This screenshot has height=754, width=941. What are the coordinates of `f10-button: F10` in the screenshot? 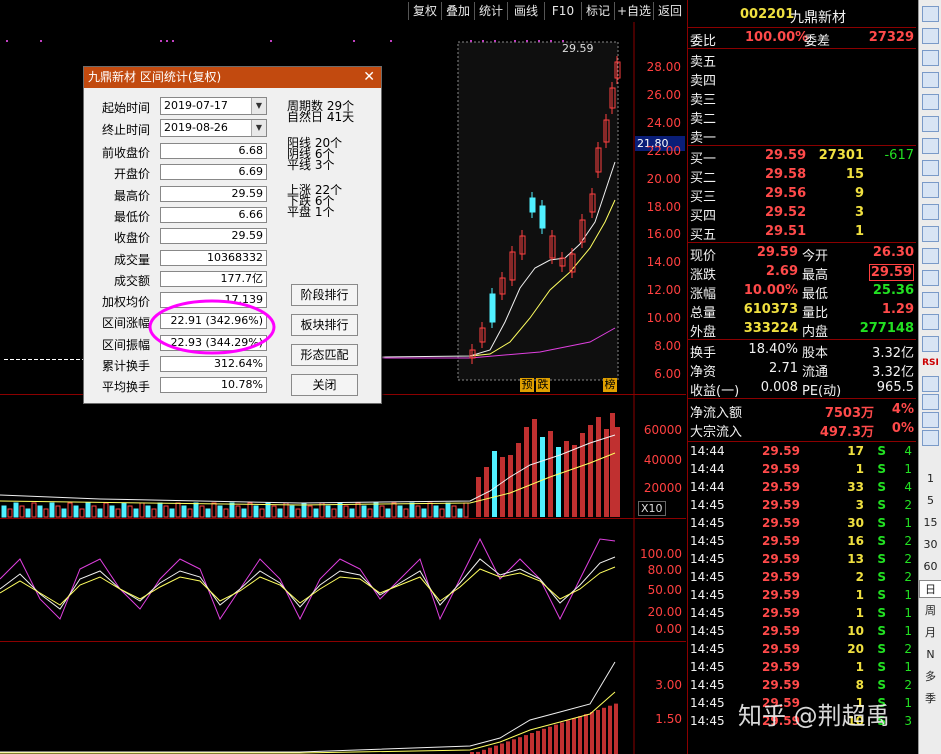 It's located at (562, 11).